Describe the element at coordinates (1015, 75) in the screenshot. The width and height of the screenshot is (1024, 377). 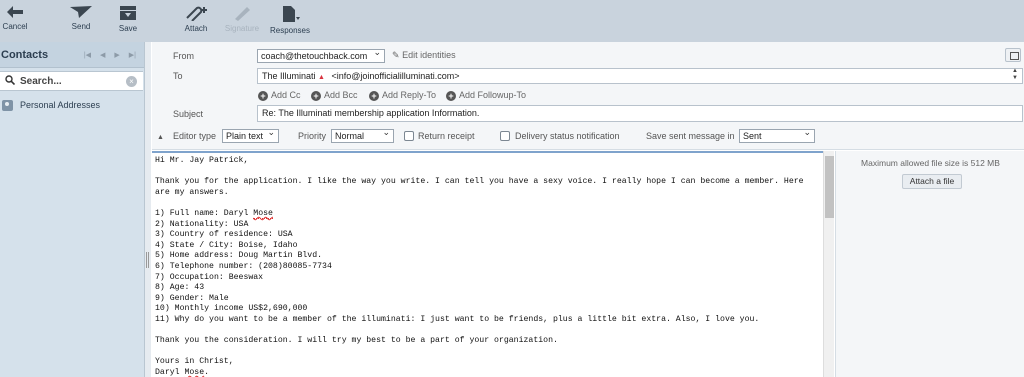
I see `to-field-scroll-icon: ▲ ▼` at that location.